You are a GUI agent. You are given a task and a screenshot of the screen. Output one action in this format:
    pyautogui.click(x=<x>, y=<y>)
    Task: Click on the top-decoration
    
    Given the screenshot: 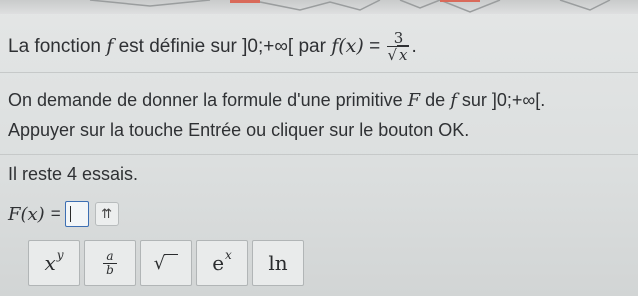 What is the action you would take?
    pyautogui.click(x=319, y=7)
    